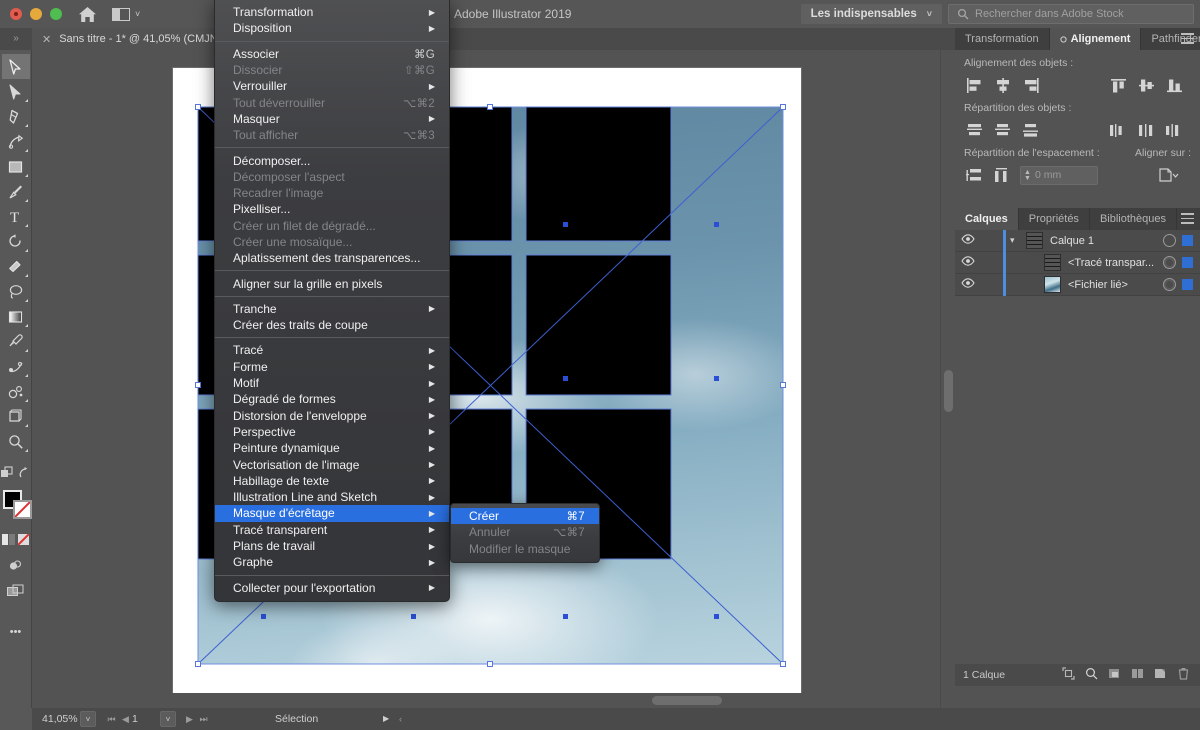 Image resolution: width=1200 pixels, height=730 pixels. What do you see at coordinates (1137, 675) in the screenshot?
I see `new-layer-icon` at bounding box center [1137, 675].